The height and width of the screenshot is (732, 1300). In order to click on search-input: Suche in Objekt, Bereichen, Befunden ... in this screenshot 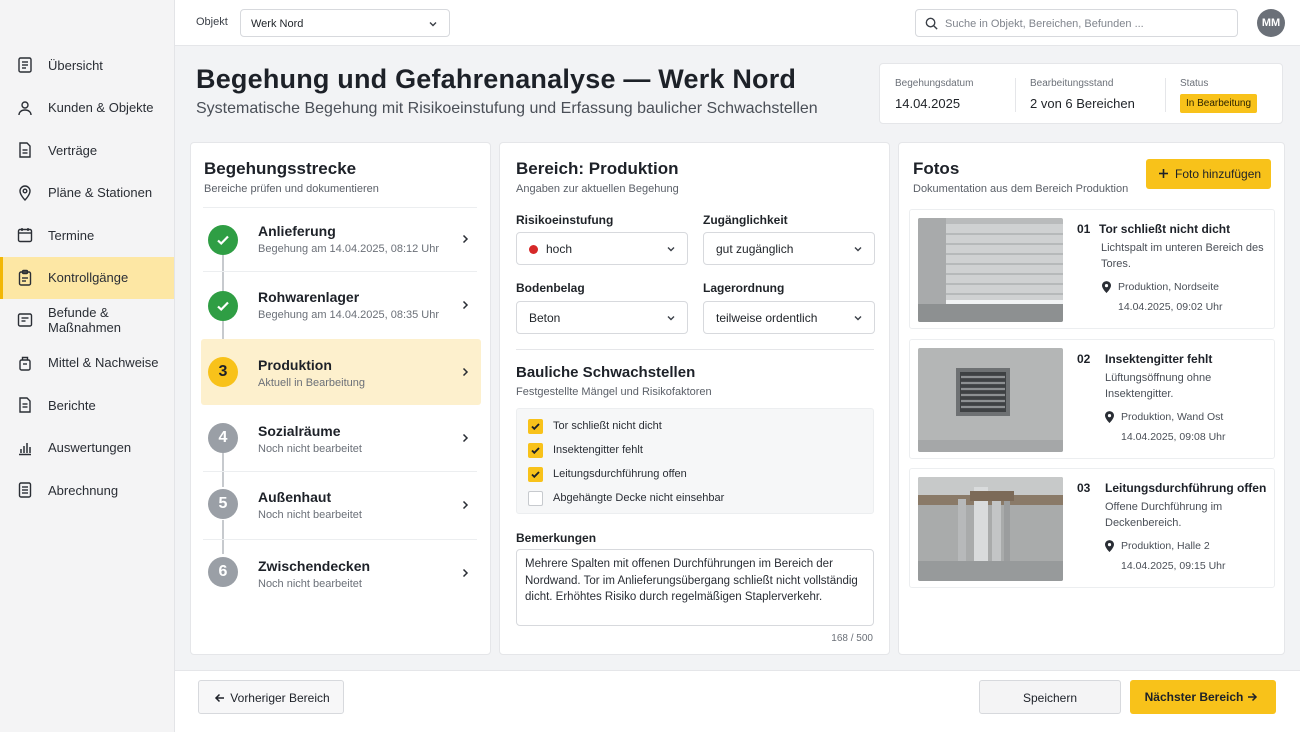, I will do `click(1076, 23)`.